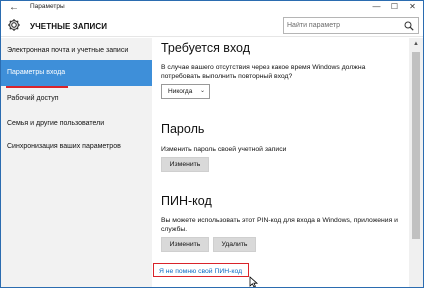 The image size is (424, 288). What do you see at coordinates (212, 25) in the screenshot?
I see `page-header: УЧЕТНЫЕ ЗАПИСИ` at bounding box center [212, 25].